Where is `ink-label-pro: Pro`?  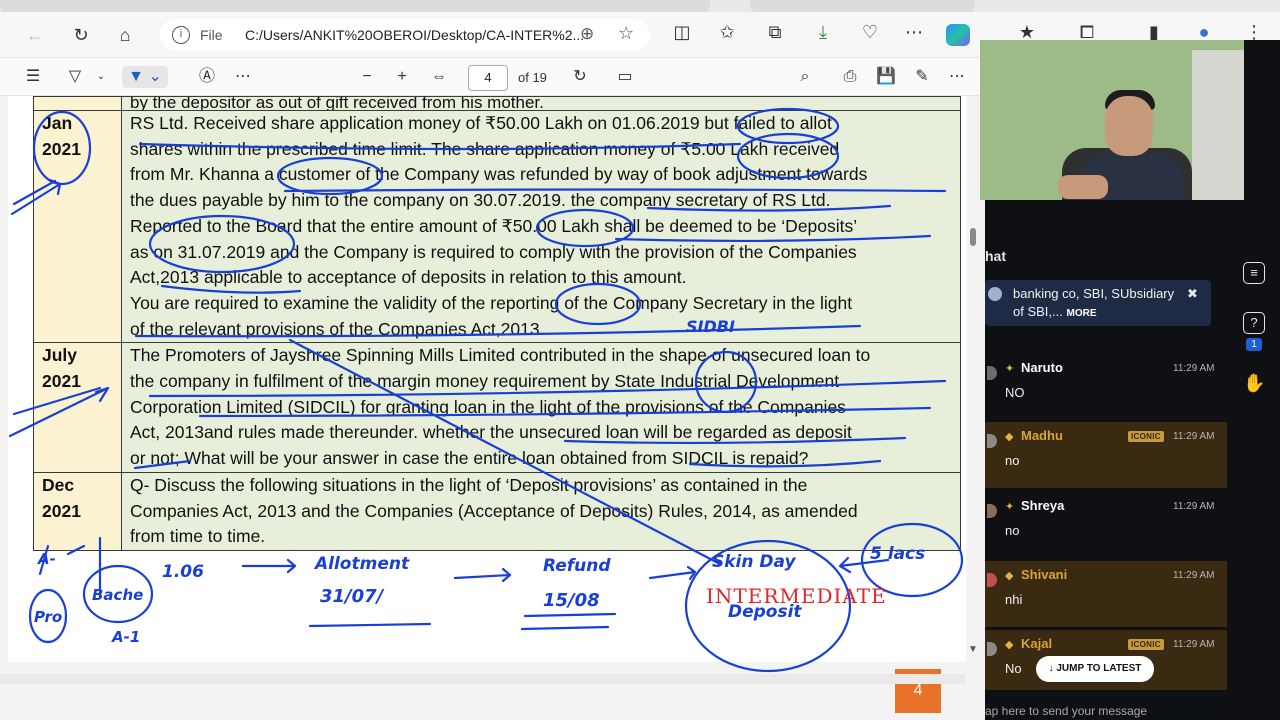
ink-label-pro: Pro is located at coordinates (48, 617).